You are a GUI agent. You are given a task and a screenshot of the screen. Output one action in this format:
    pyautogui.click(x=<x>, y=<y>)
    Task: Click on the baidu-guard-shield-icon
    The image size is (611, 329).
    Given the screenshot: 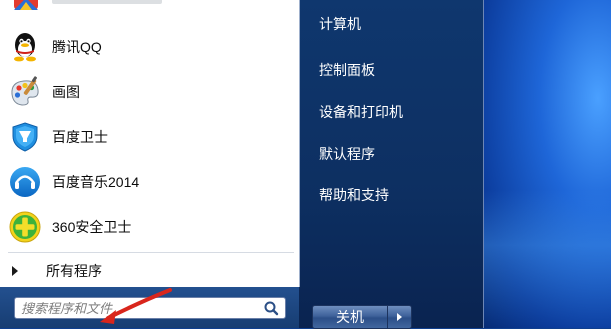 What is the action you would take?
    pyautogui.click(x=25, y=137)
    